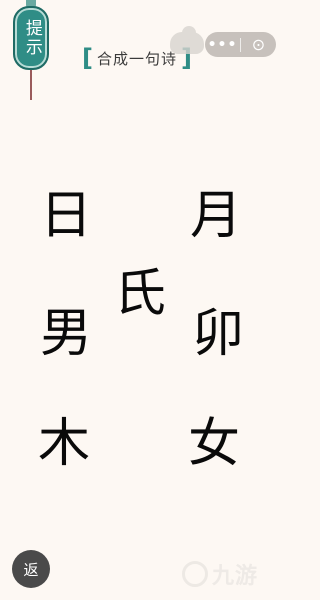 This screenshot has width=320, height=600. Describe the element at coordinates (66, 334) in the screenshot. I see `character-tile: 男` at that location.